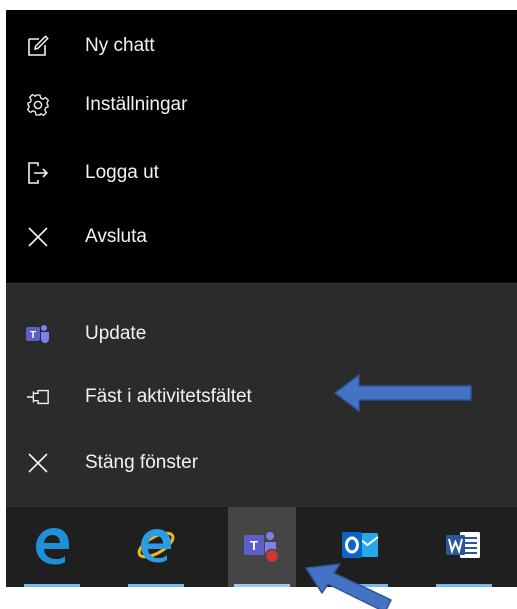  I want to click on jump-item-pin-to-taskbar: Fäst i aktivitetsfältet, so click(261, 397).